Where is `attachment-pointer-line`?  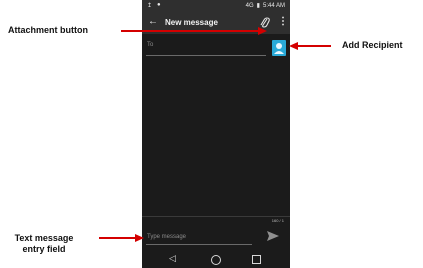
attachment-pointer-line is located at coordinates (189, 31).